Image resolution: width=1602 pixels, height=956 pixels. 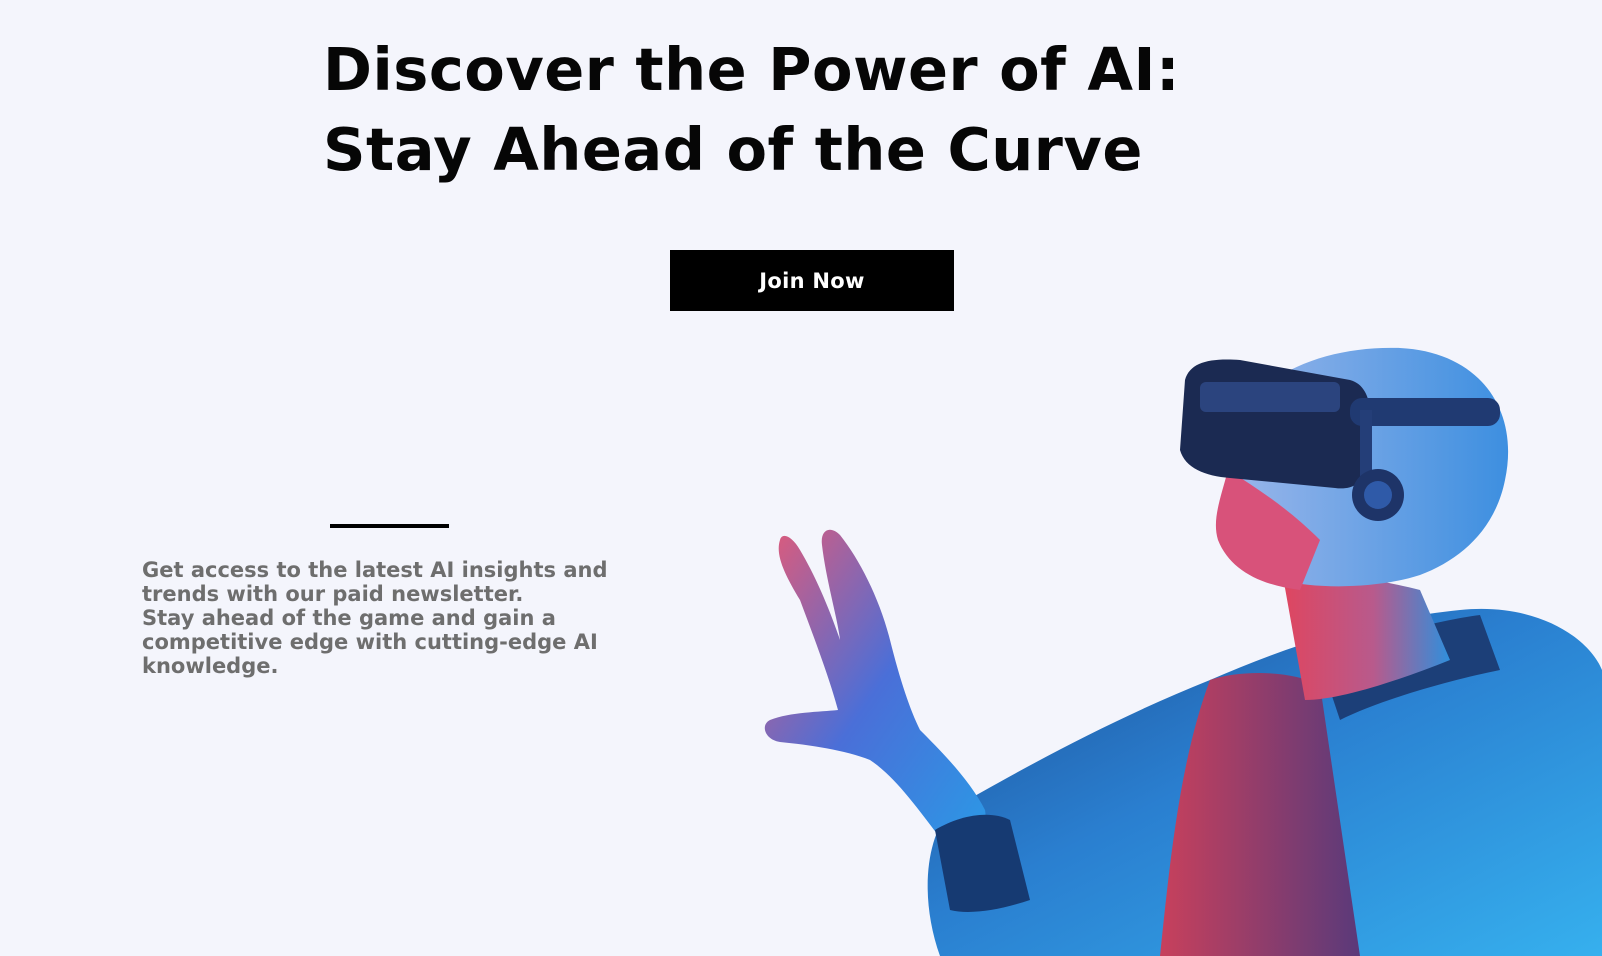 I want to click on description-line: competitive edge with cutting-edge AI, so click(x=370, y=642).